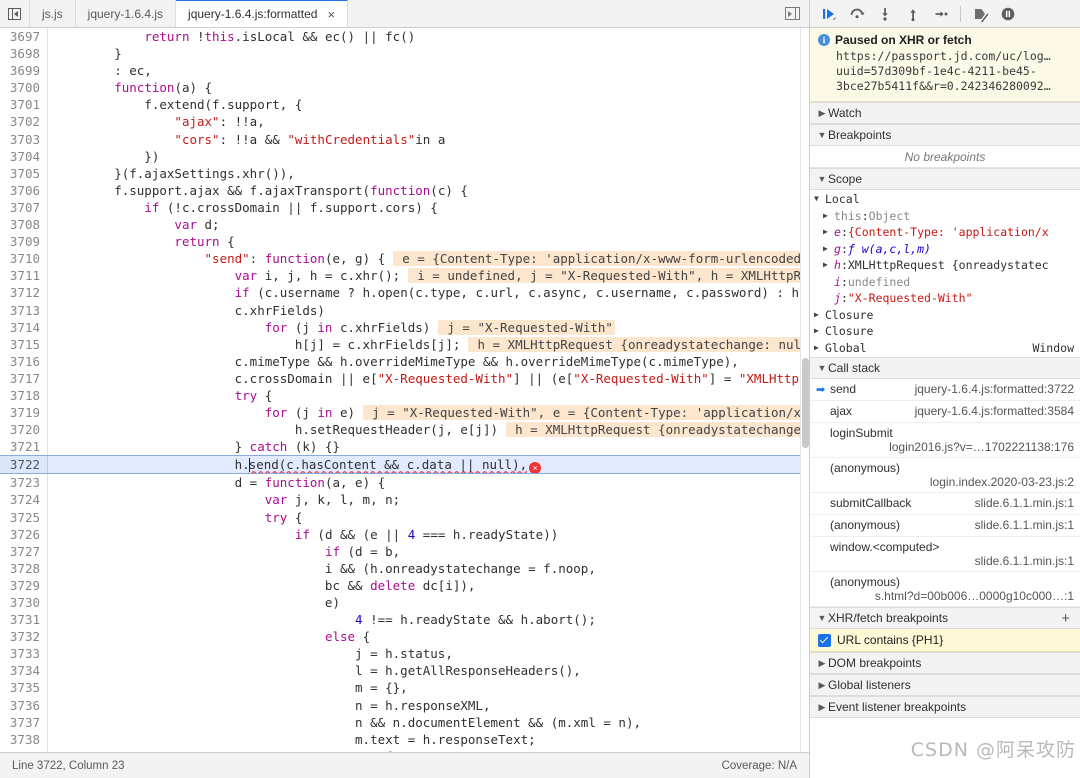 This screenshot has height=778, width=1080. Describe the element at coordinates (824, 640) in the screenshot. I see `xhr-breakpoint-checkbox` at that location.